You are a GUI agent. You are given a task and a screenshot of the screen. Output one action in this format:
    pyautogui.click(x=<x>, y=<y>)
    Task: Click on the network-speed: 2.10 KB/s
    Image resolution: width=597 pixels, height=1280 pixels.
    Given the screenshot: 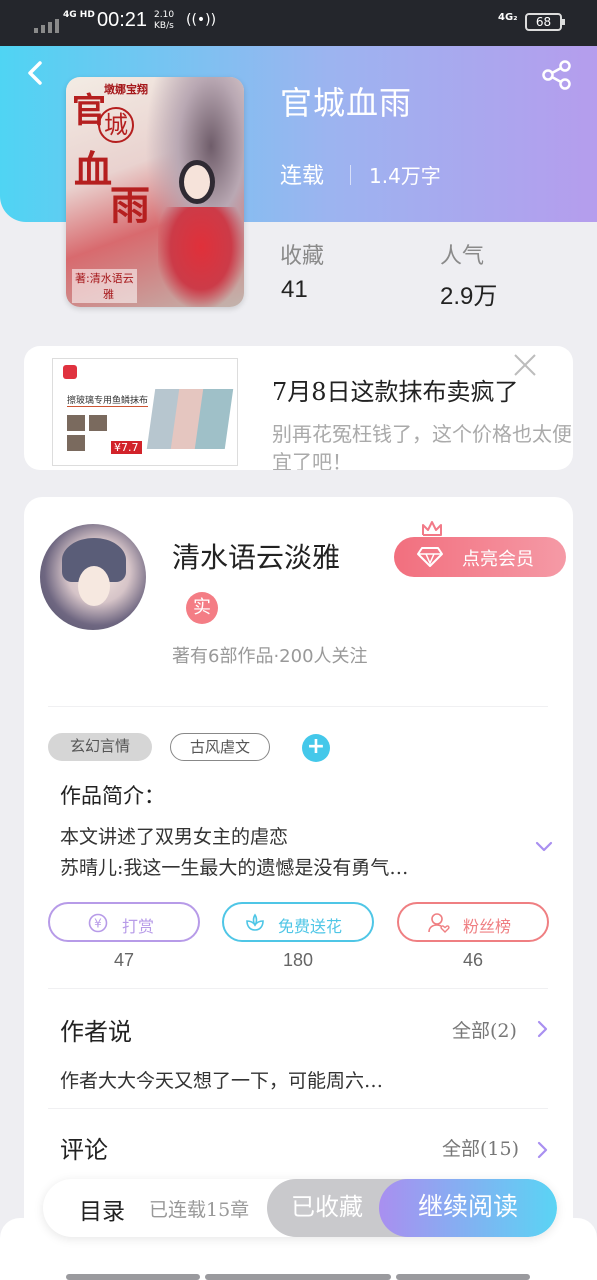 What is the action you would take?
    pyautogui.click(x=164, y=21)
    